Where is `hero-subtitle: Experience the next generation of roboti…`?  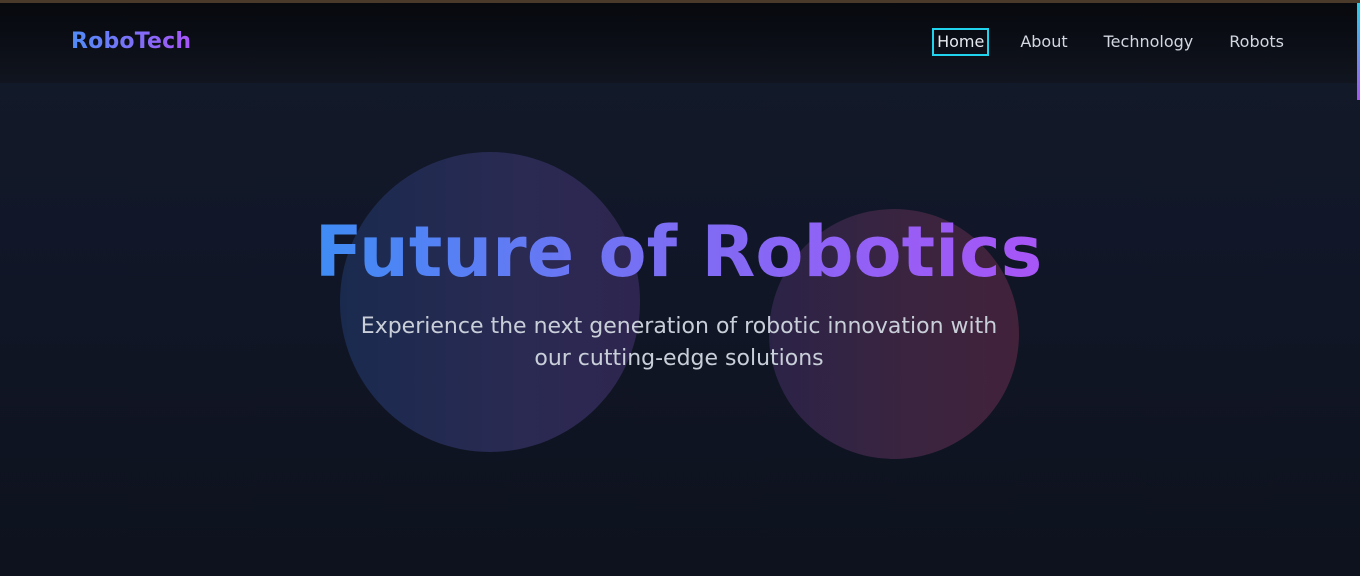
hero-subtitle: Experience the next generation of roboti… is located at coordinates (679, 342).